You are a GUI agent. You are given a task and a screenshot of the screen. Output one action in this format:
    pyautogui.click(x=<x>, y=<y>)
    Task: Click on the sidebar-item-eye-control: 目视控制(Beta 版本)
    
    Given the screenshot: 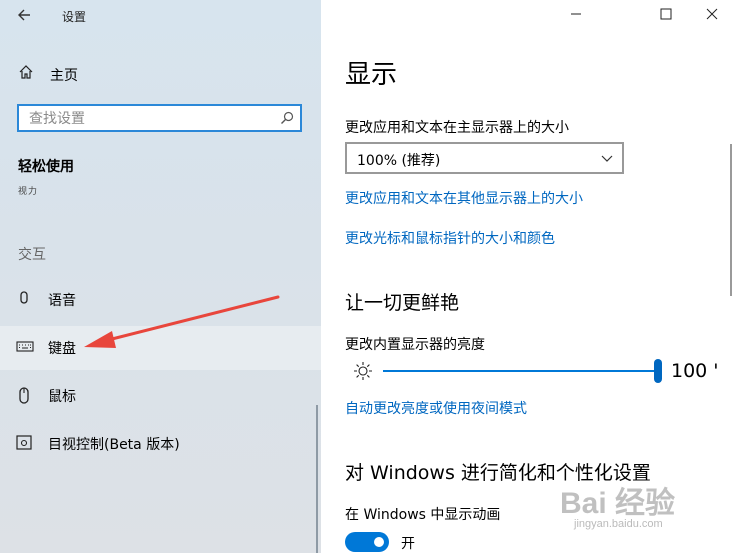 What is the action you would take?
    pyautogui.click(x=160, y=444)
    